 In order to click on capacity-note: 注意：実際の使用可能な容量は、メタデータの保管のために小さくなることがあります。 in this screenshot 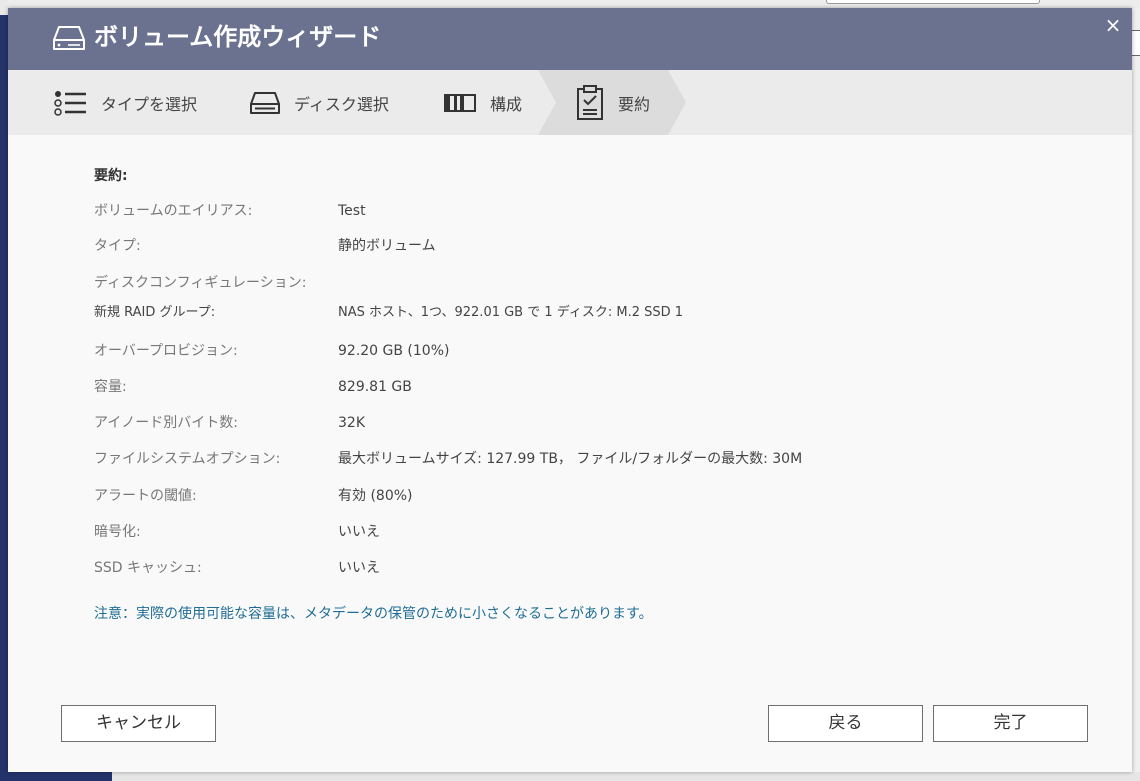, I will do `click(373, 614)`.